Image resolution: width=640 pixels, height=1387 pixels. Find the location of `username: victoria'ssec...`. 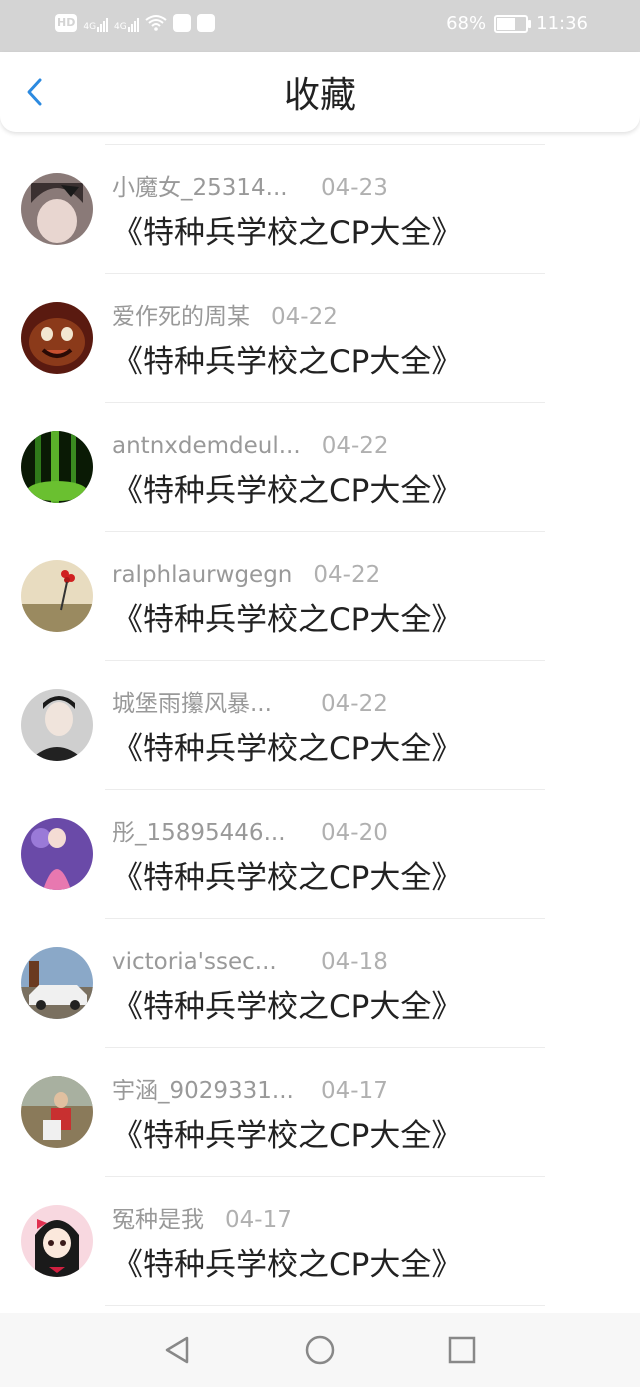

username: victoria'ssec... is located at coordinates (206, 962).